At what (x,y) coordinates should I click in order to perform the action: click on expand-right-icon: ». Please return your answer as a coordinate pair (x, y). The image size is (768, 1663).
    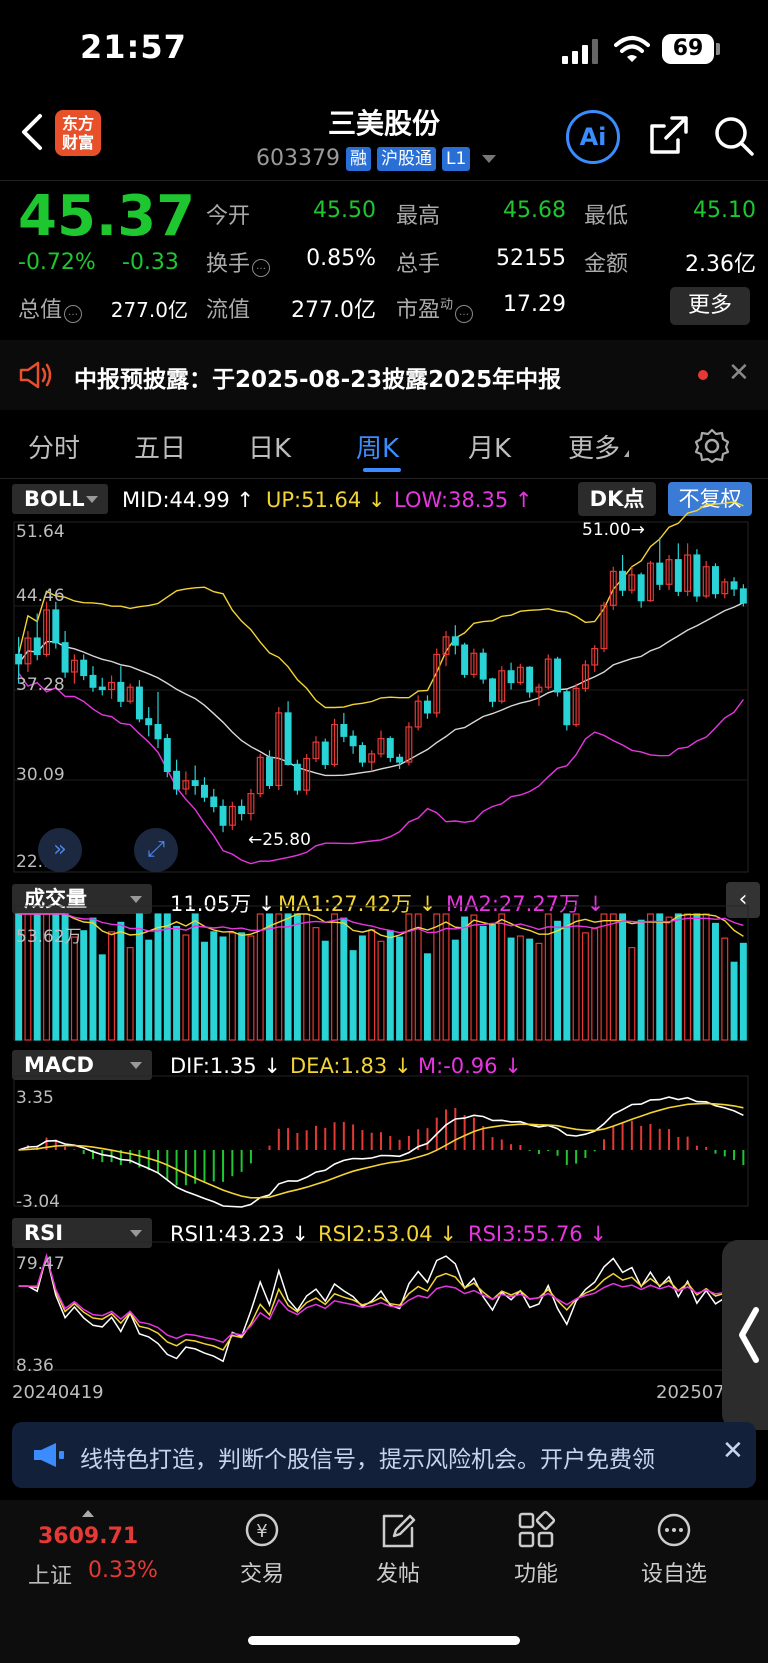
    Looking at the image, I should click on (60, 850).